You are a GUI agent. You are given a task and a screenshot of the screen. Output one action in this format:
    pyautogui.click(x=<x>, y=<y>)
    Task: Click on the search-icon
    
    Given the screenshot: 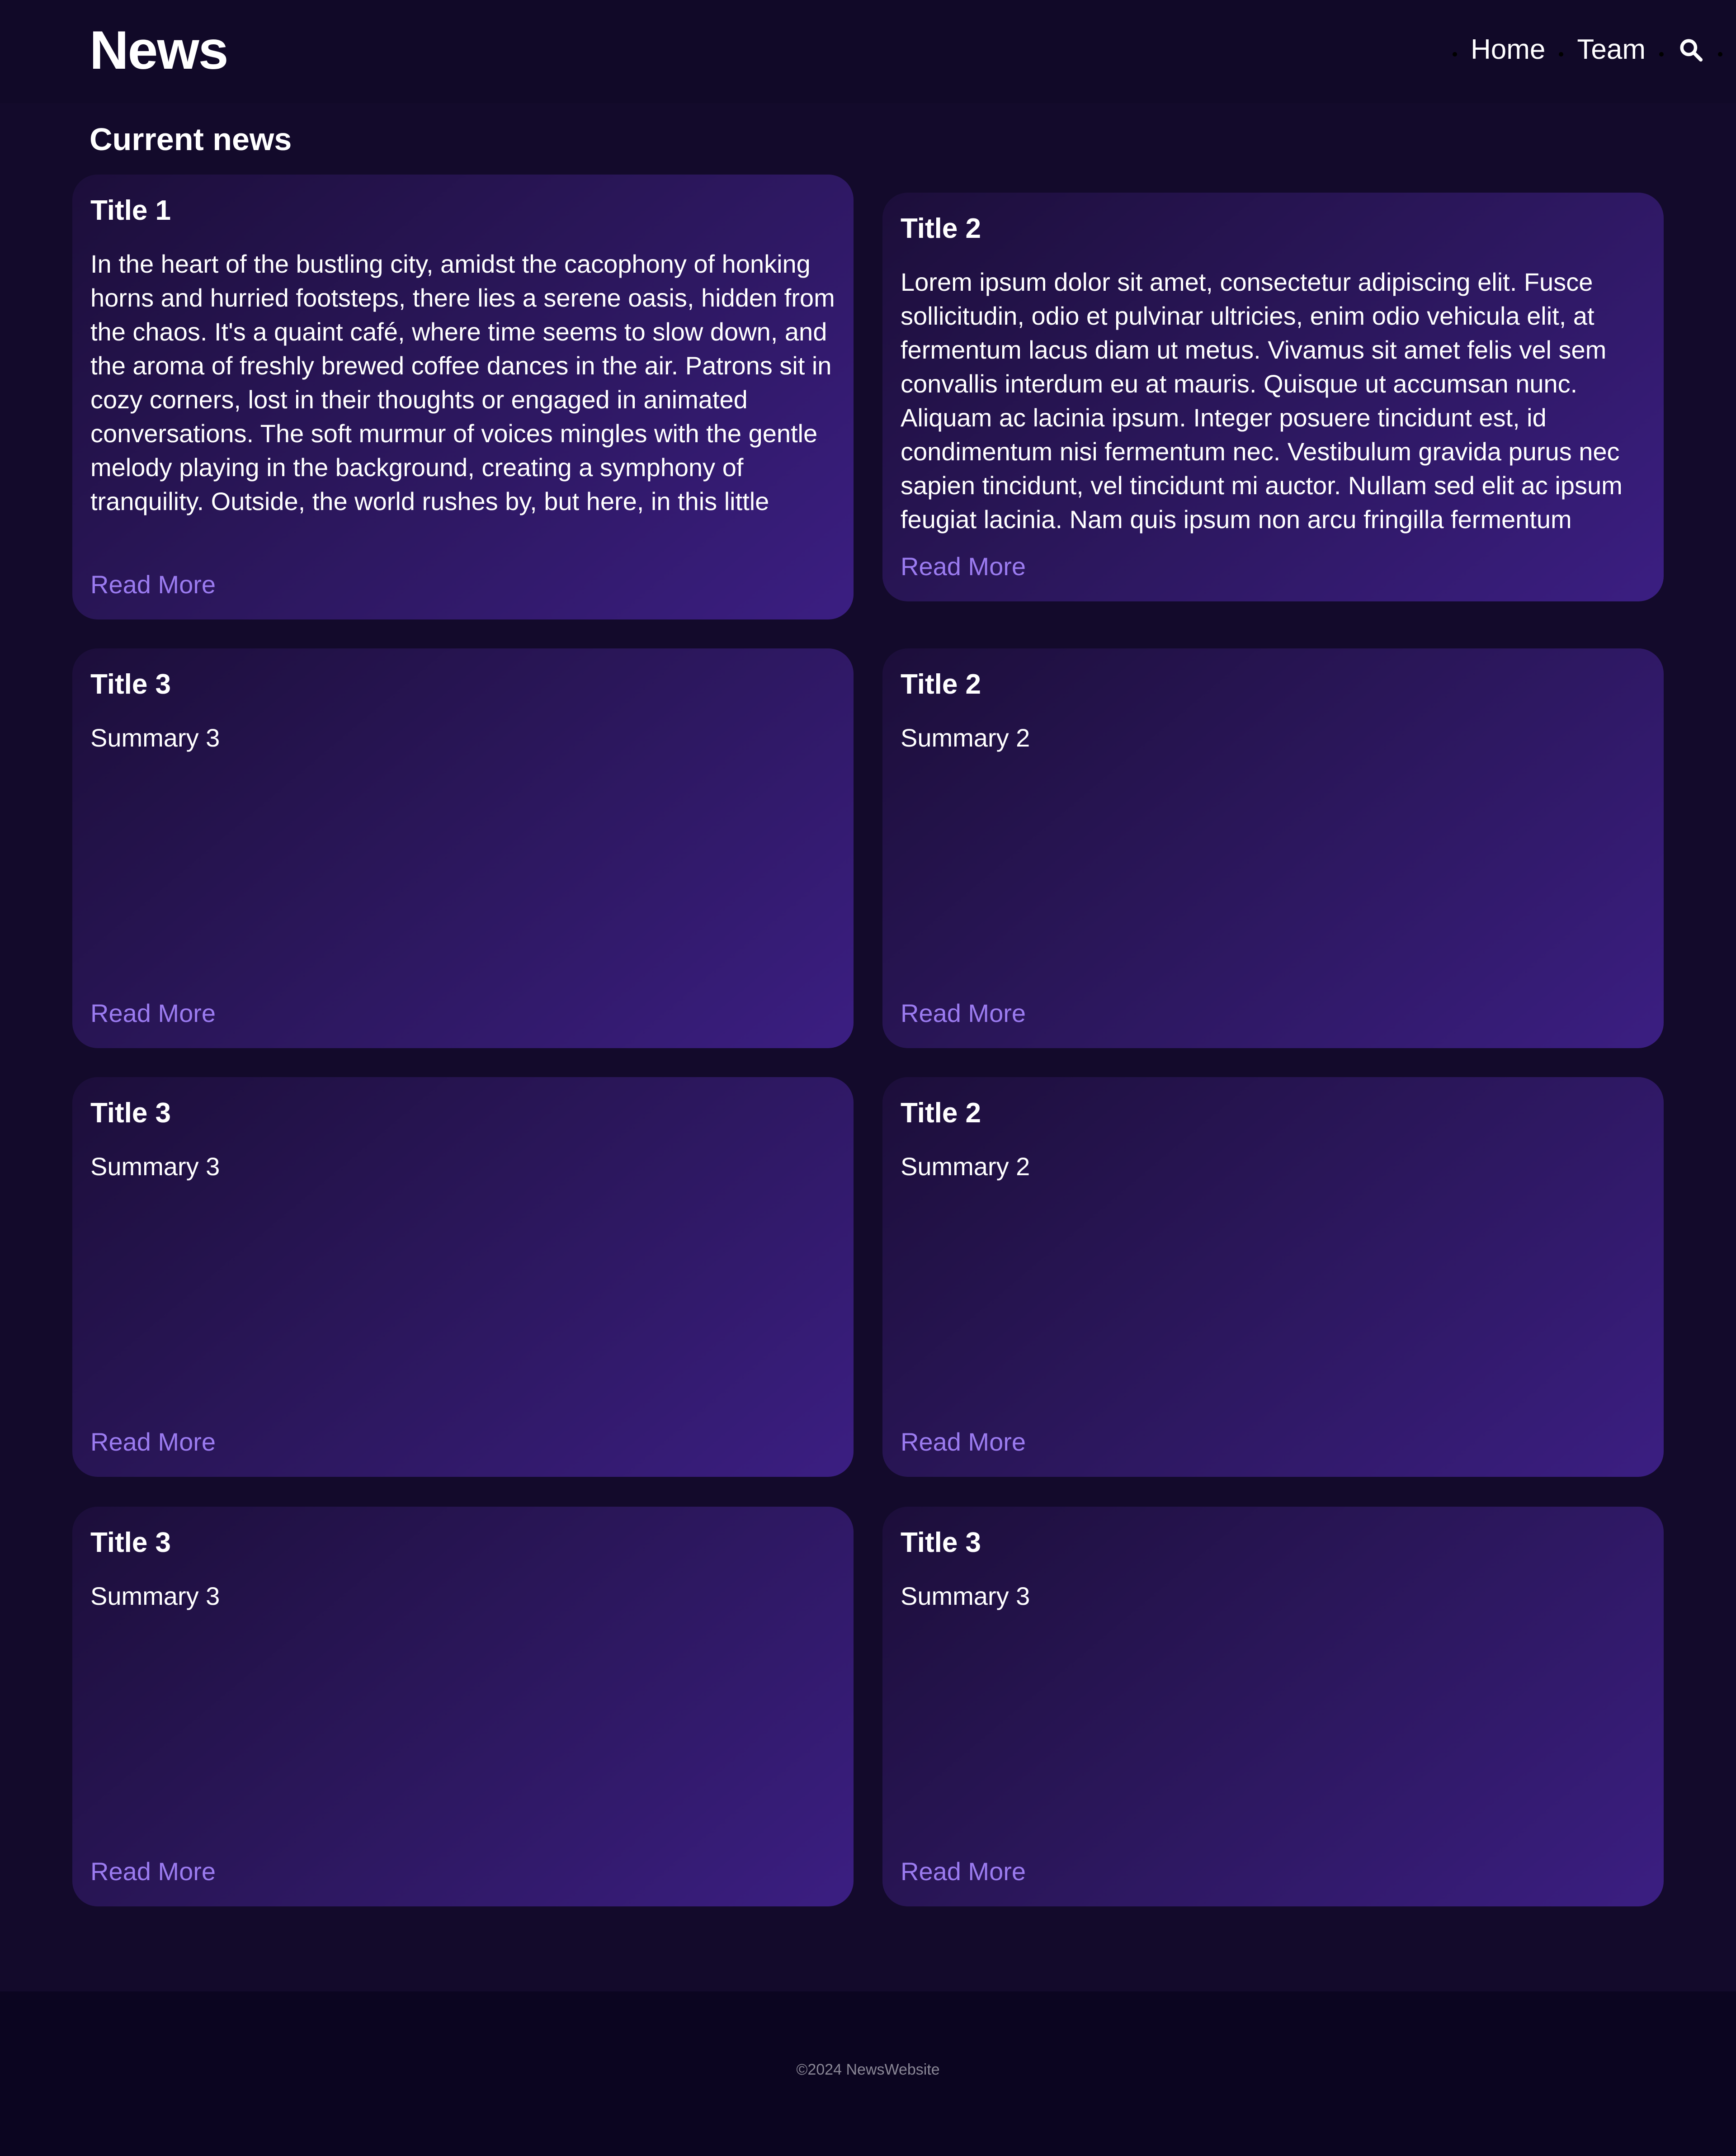 What is the action you would take?
    pyautogui.click(x=1692, y=50)
    